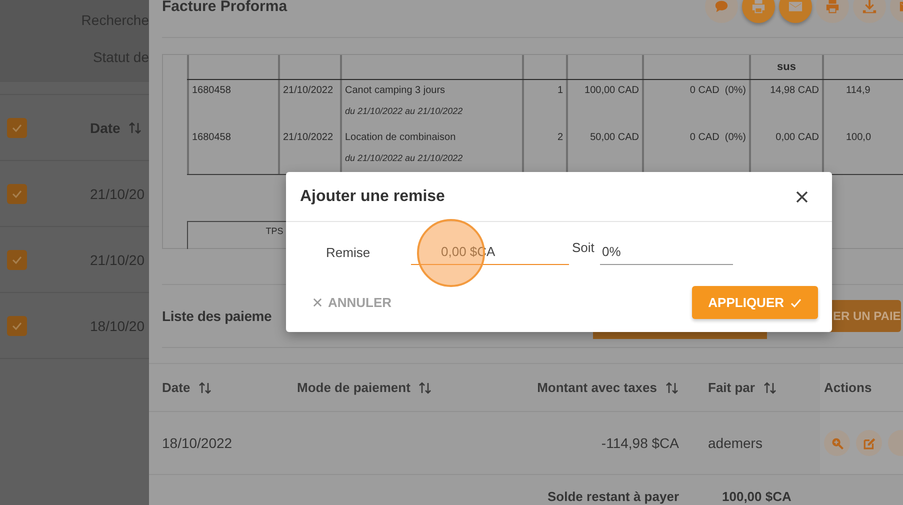  What do you see at coordinates (584, 247) in the screenshot?
I see `field-label: Soit` at bounding box center [584, 247].